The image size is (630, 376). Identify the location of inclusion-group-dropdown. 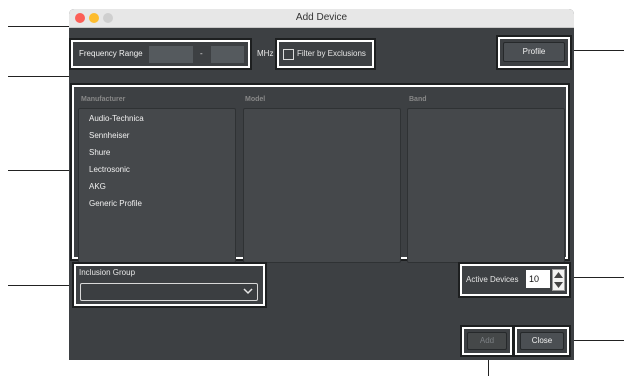
(169, 292).